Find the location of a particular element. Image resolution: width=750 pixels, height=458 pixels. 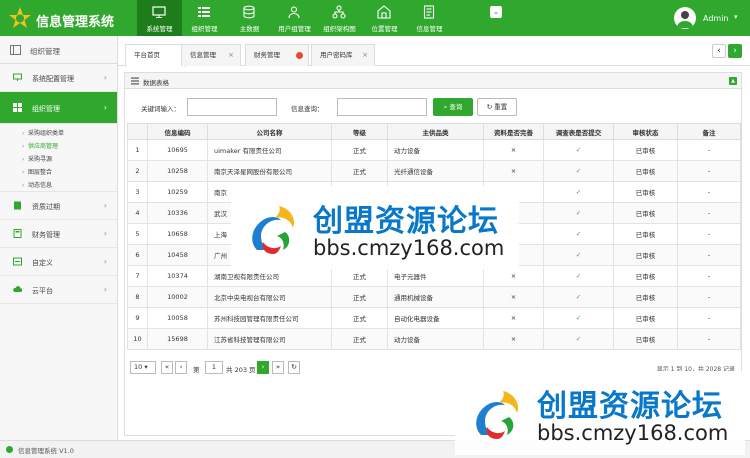

sidebar-item-system-config: 系统配置管理 › is located at coordinates (58, 78).